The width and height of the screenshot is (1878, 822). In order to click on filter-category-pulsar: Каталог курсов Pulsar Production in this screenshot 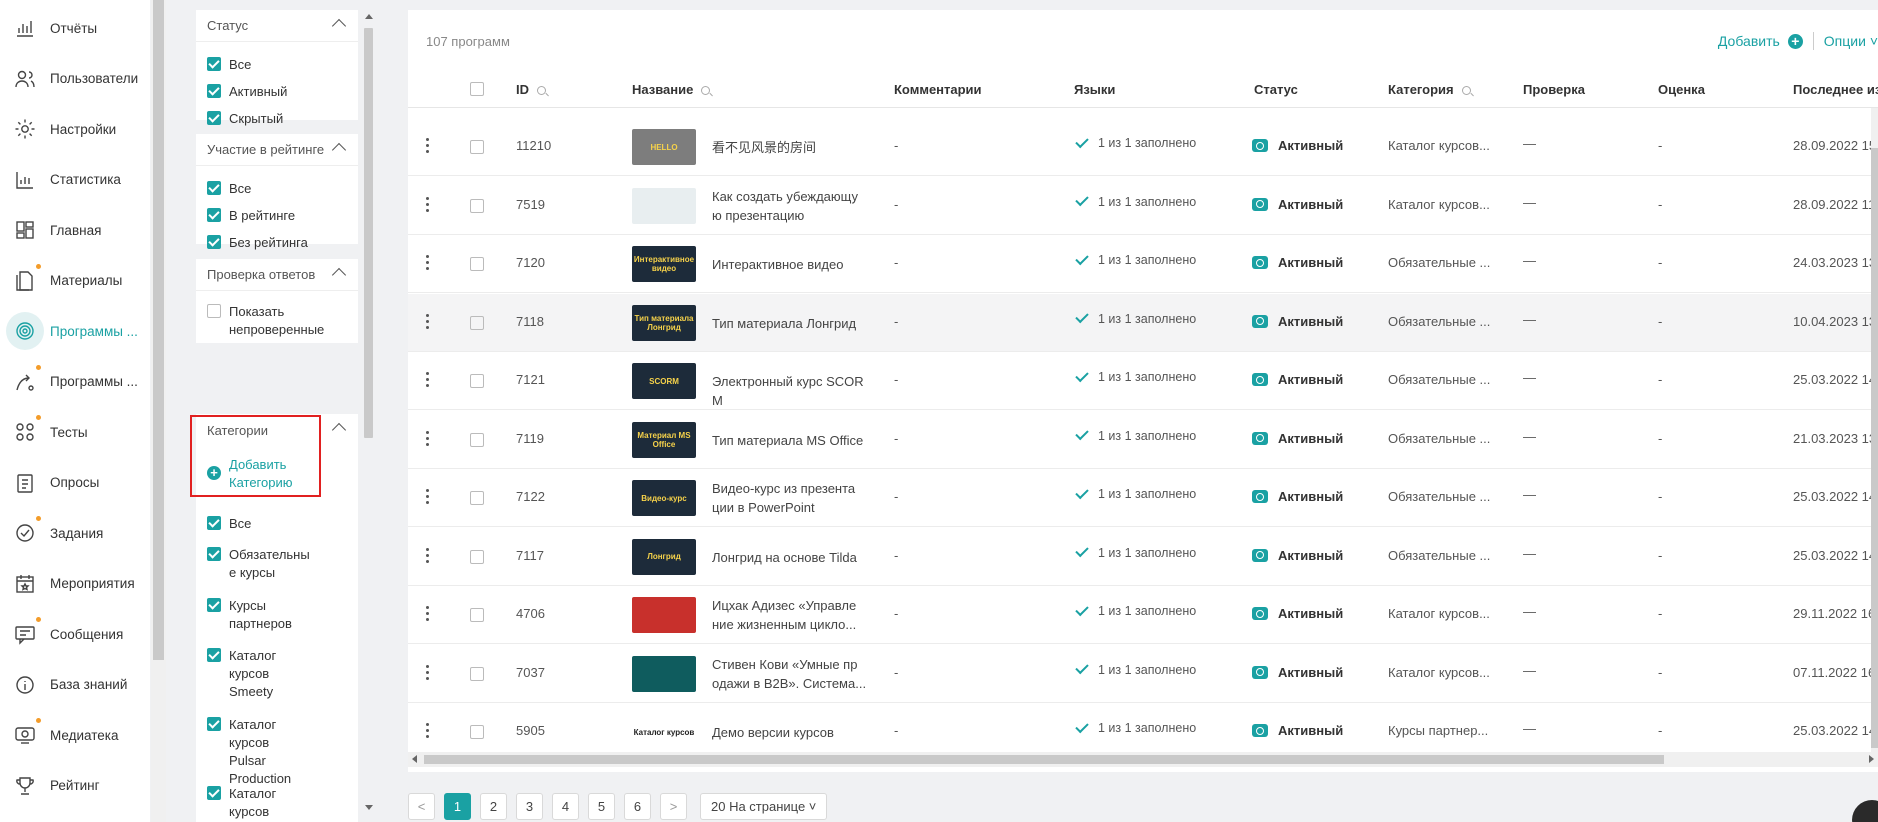, I will do `click(258, 752)`.